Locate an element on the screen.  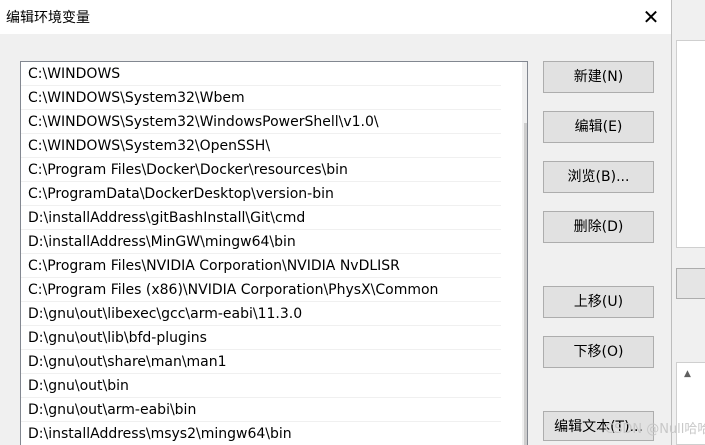
background-scroll-up-icon: ▲ is located at coordinates (687, 374).